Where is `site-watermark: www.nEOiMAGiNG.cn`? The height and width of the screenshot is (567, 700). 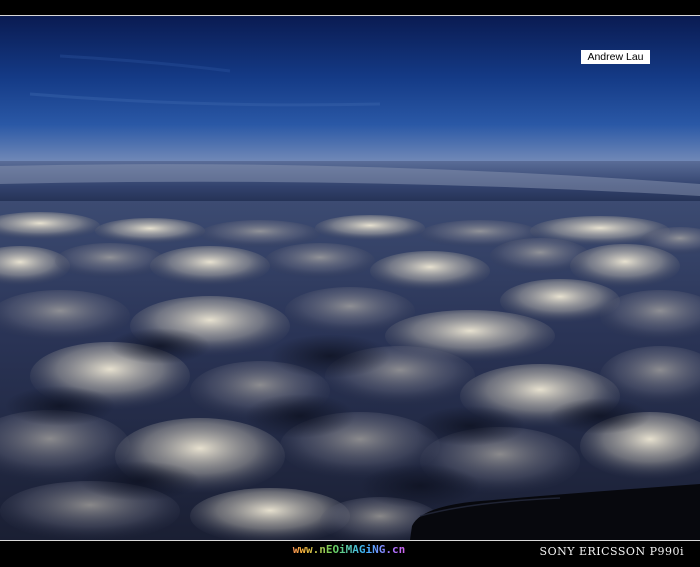
site-watermark: www.nEOiMAGiNG.cn is located at coordinates (349, 550).